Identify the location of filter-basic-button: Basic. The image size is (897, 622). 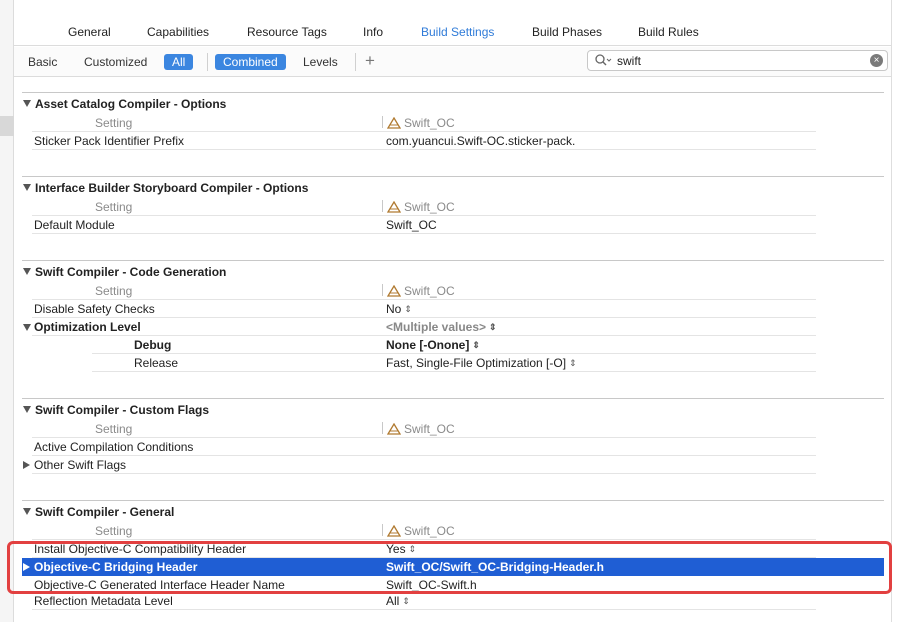
(42, 62).